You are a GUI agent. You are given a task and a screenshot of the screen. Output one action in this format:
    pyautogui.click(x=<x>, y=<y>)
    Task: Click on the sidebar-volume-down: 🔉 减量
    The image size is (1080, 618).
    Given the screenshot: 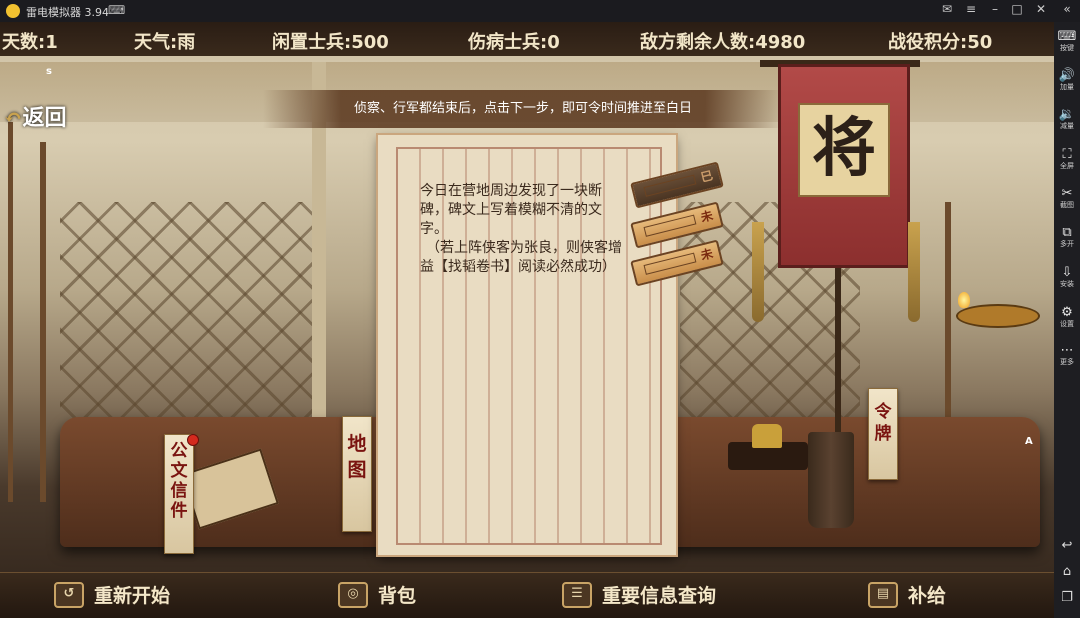 What is the action you would take?
    pyautogui.click(x=1067, y=119)
    